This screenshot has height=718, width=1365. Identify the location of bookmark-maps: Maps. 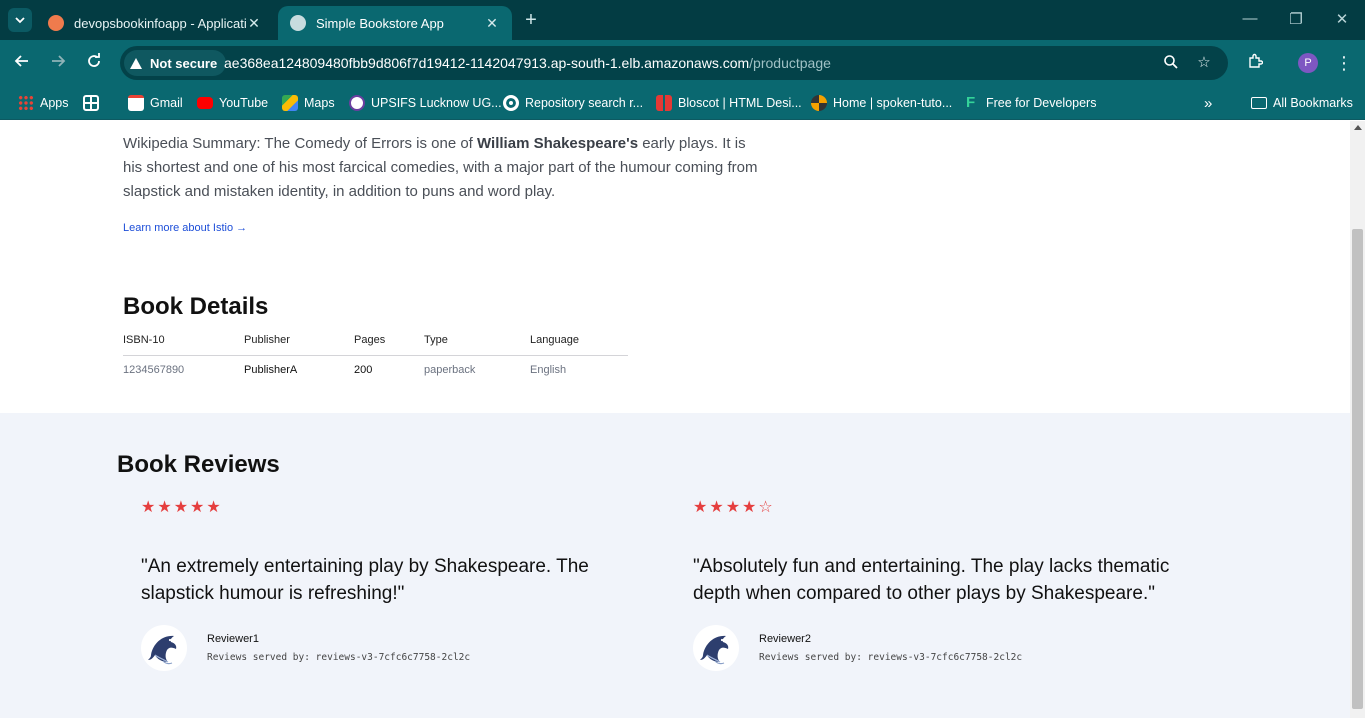
(308, 103).